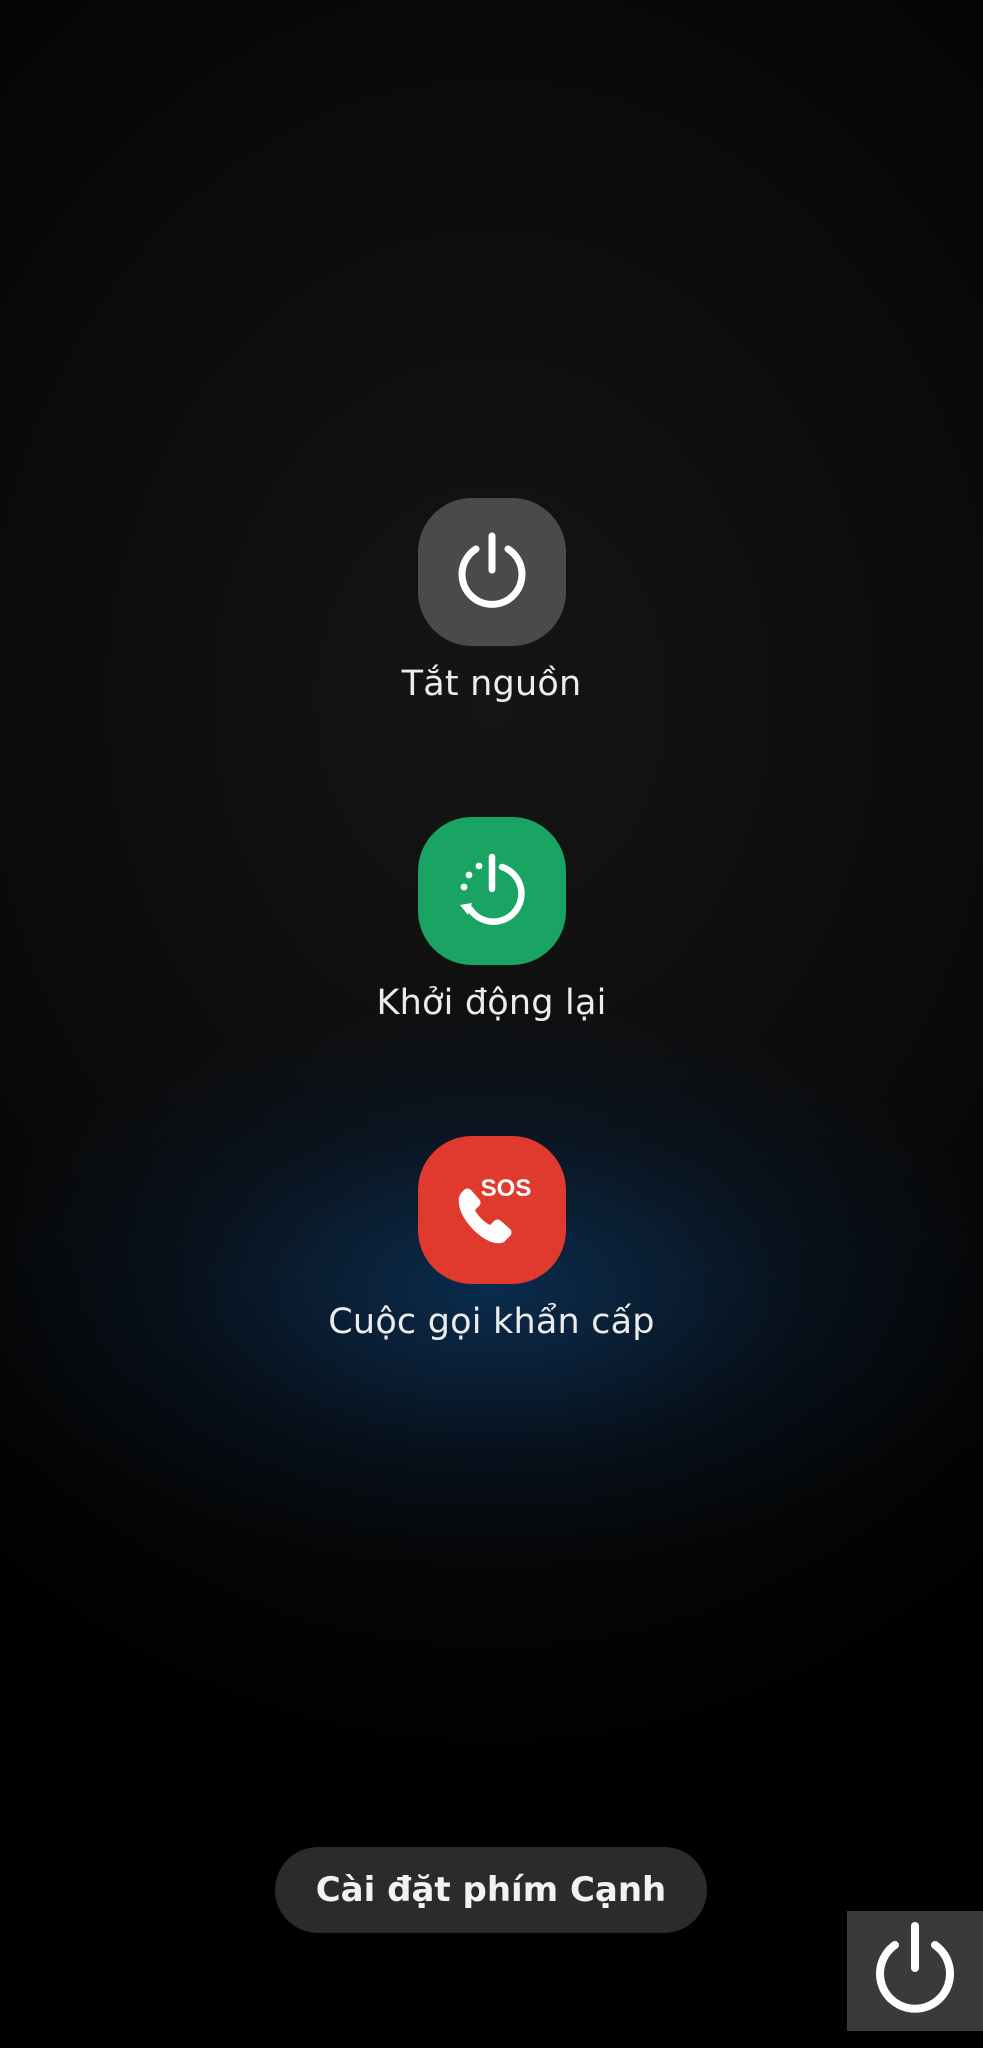  What do you see at coordinates (505, 1188) in the screenshot?
I see `sos-badge: SOS` at bounding box center [505, 1188].